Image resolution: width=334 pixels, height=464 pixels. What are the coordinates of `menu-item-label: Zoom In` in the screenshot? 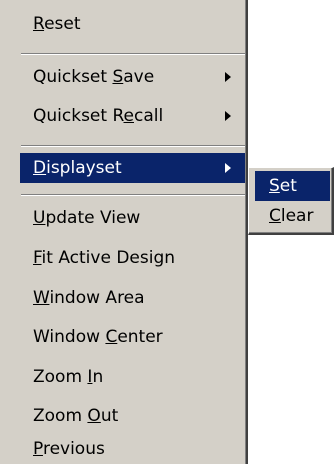 It's located at (68, 377).